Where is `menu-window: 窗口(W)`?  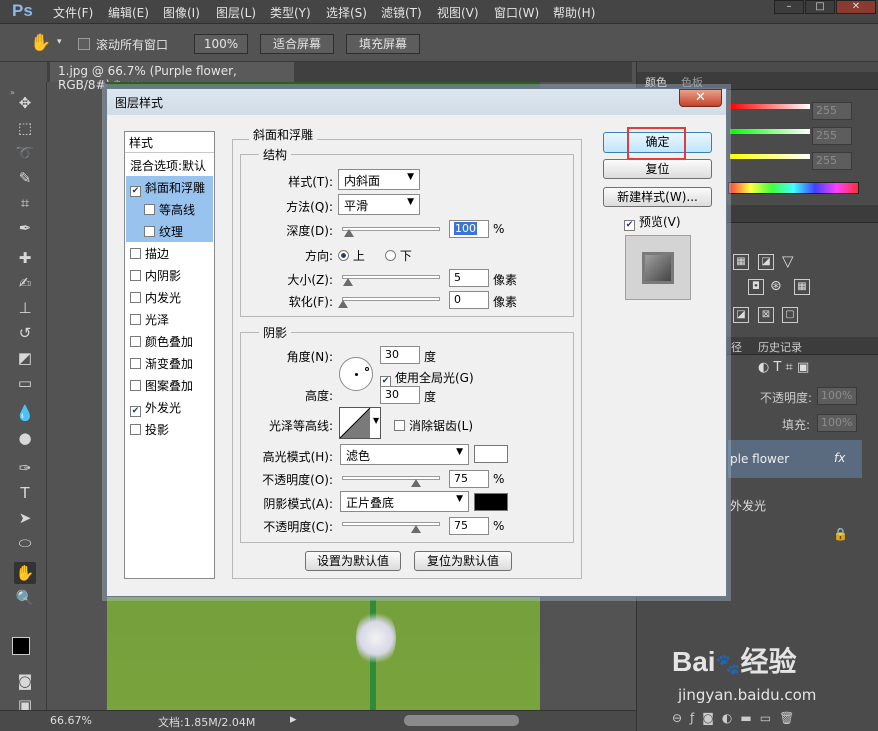
menu-window: 窗口(W) is located at coordinates (516, 12).